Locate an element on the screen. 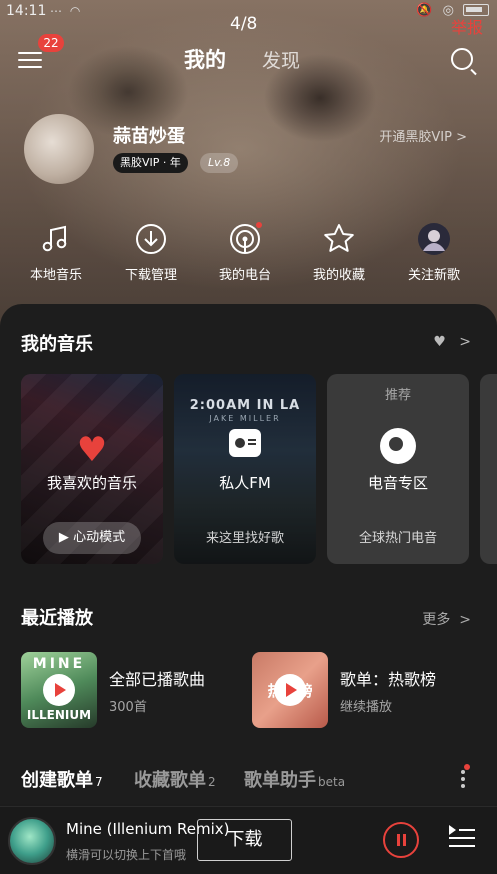 The width and height of the screenshot is (497, 874). now-playing-hint: 横滑可以切换上下首哦 is located at coordinates (126, 855).